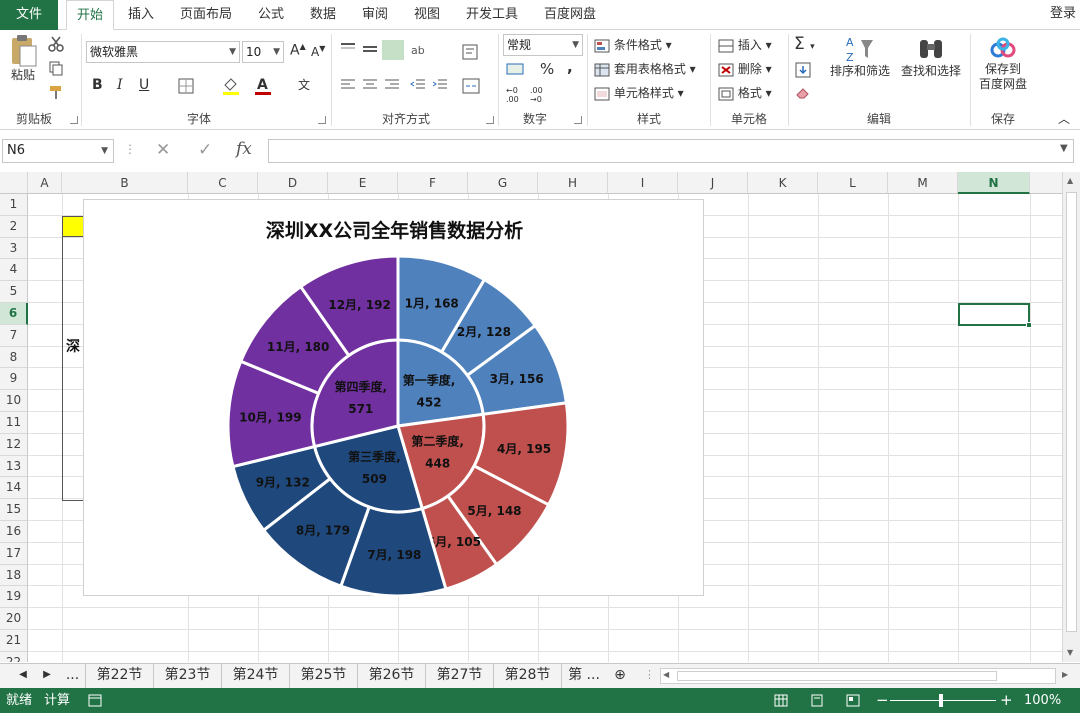 The height and width of the screenshot is (713, 1080). I want to click on save-to-baidu-button: 保存到 百度网盘, so click(1003, 64).